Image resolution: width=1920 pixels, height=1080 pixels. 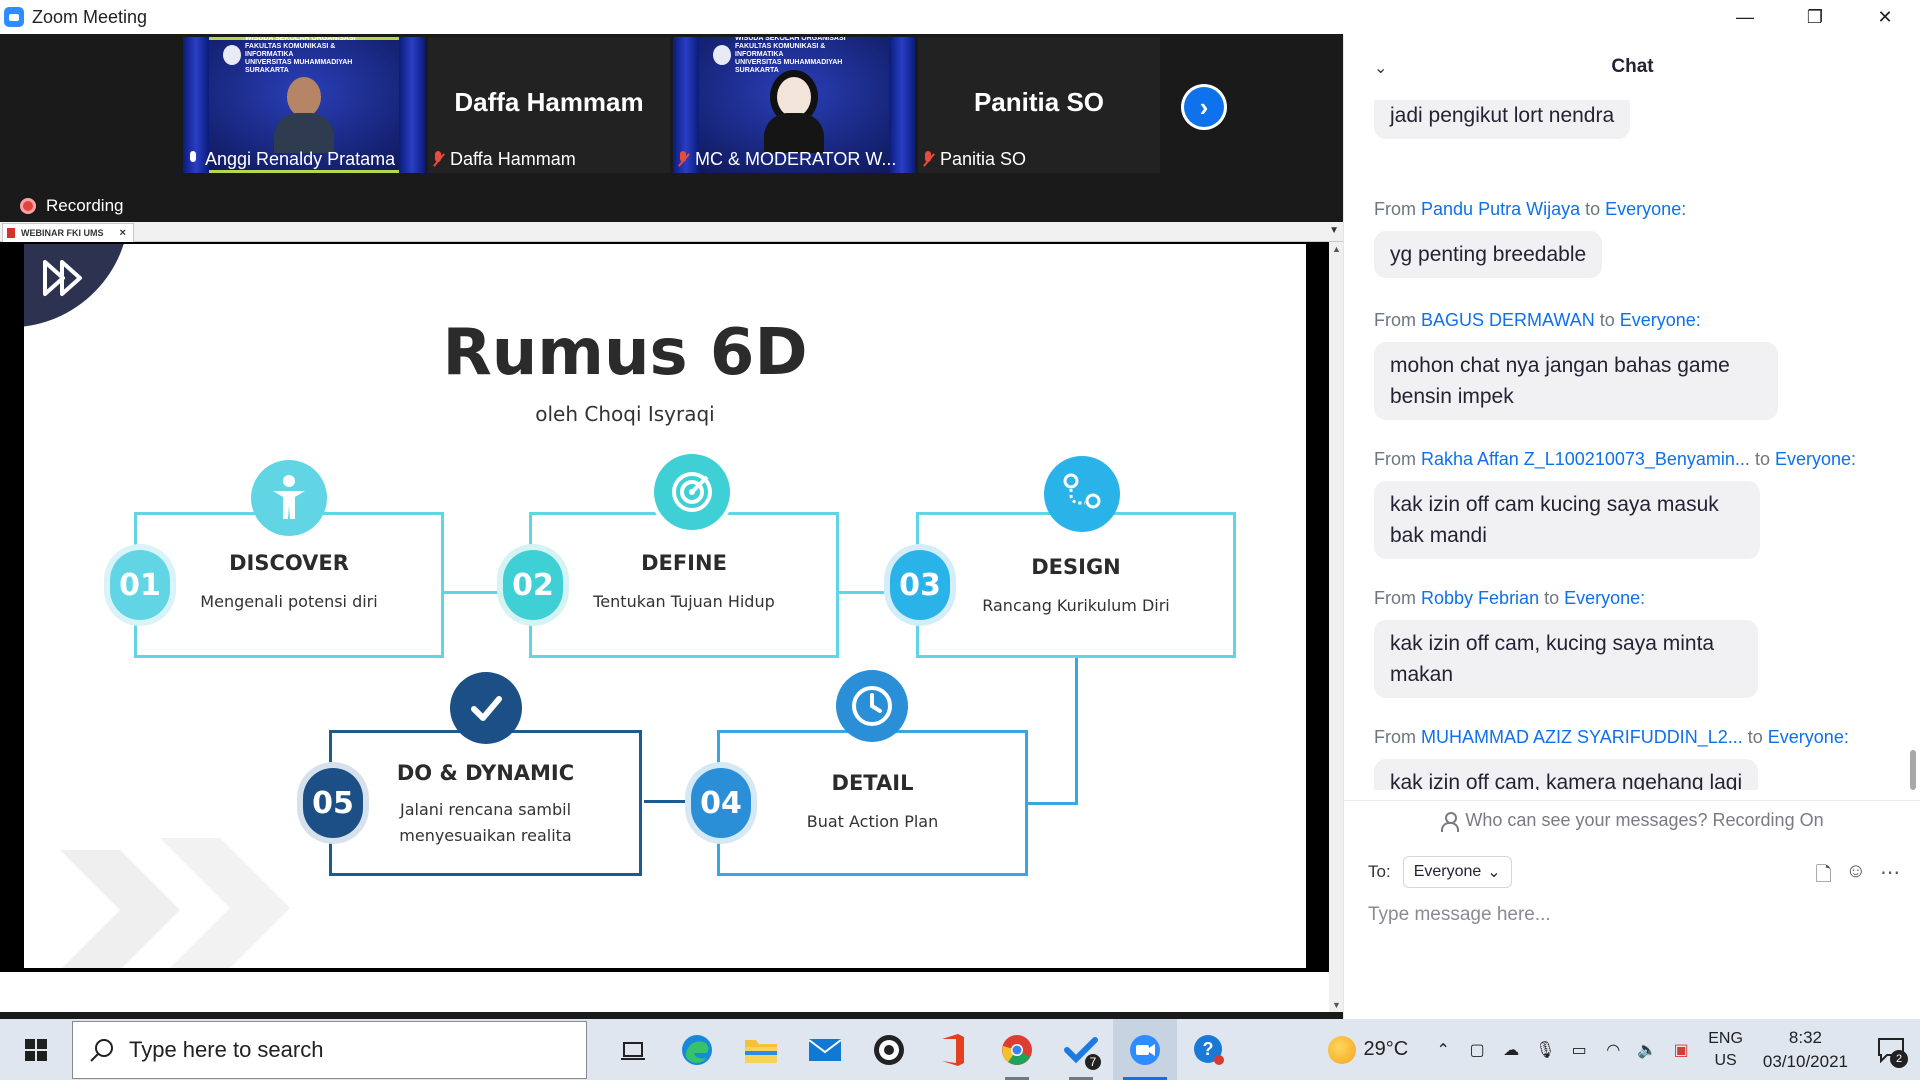 What do you see at coordinates (633, 1049) in the screenshot?
I see `task-view-icon` at bounding box center [633, 1049].